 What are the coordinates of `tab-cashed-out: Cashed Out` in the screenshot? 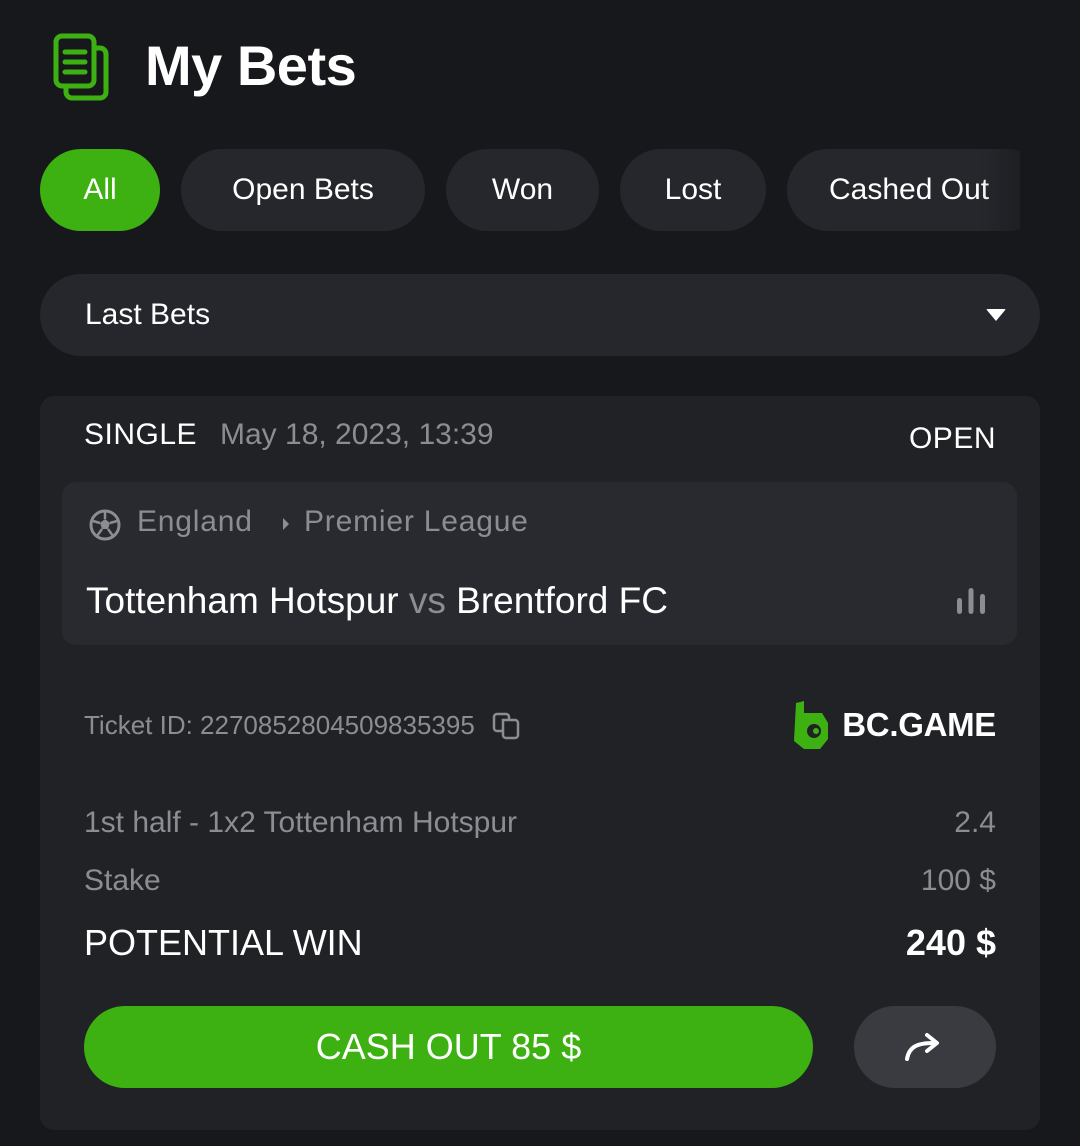 It's located at (903, 190).